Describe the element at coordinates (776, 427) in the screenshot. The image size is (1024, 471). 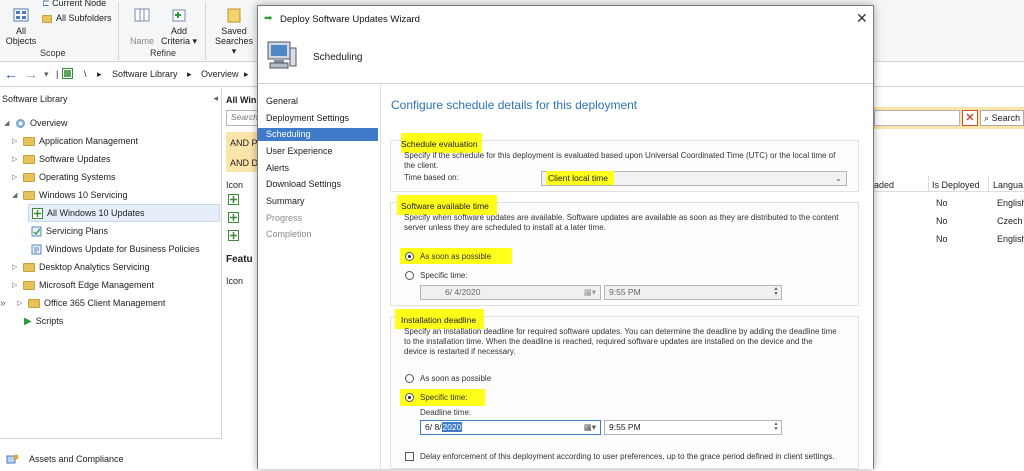
I see `time-spinner-icon: ▲ ▼` at that location.